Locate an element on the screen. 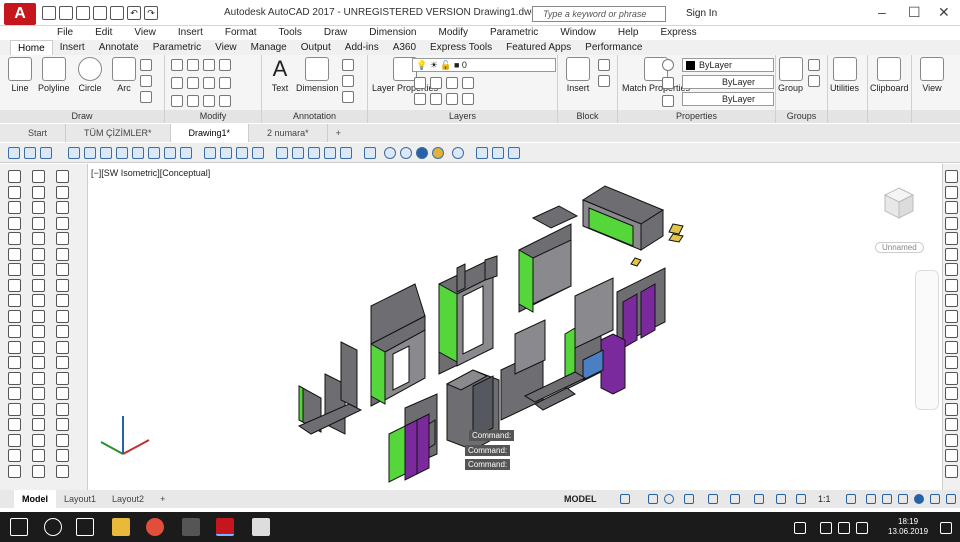 This screenshot has height=542, width=960. polysolid-icon is located at coordinates (62, 285).